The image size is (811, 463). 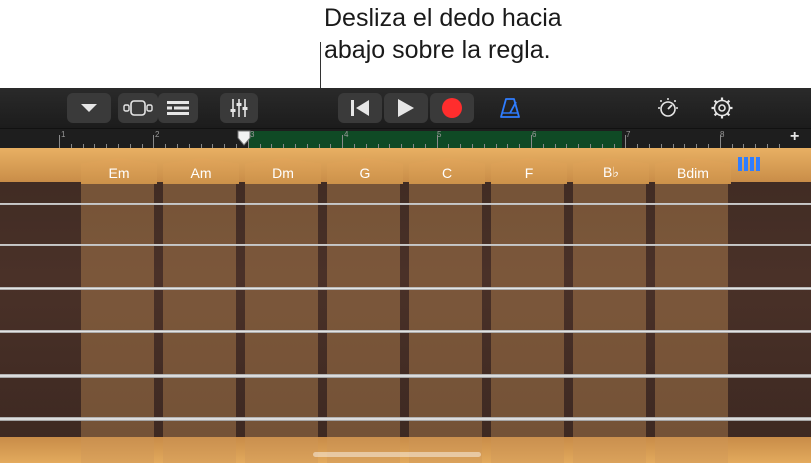 I want to click on chevron-down-icon, so click(x=89, y=108).